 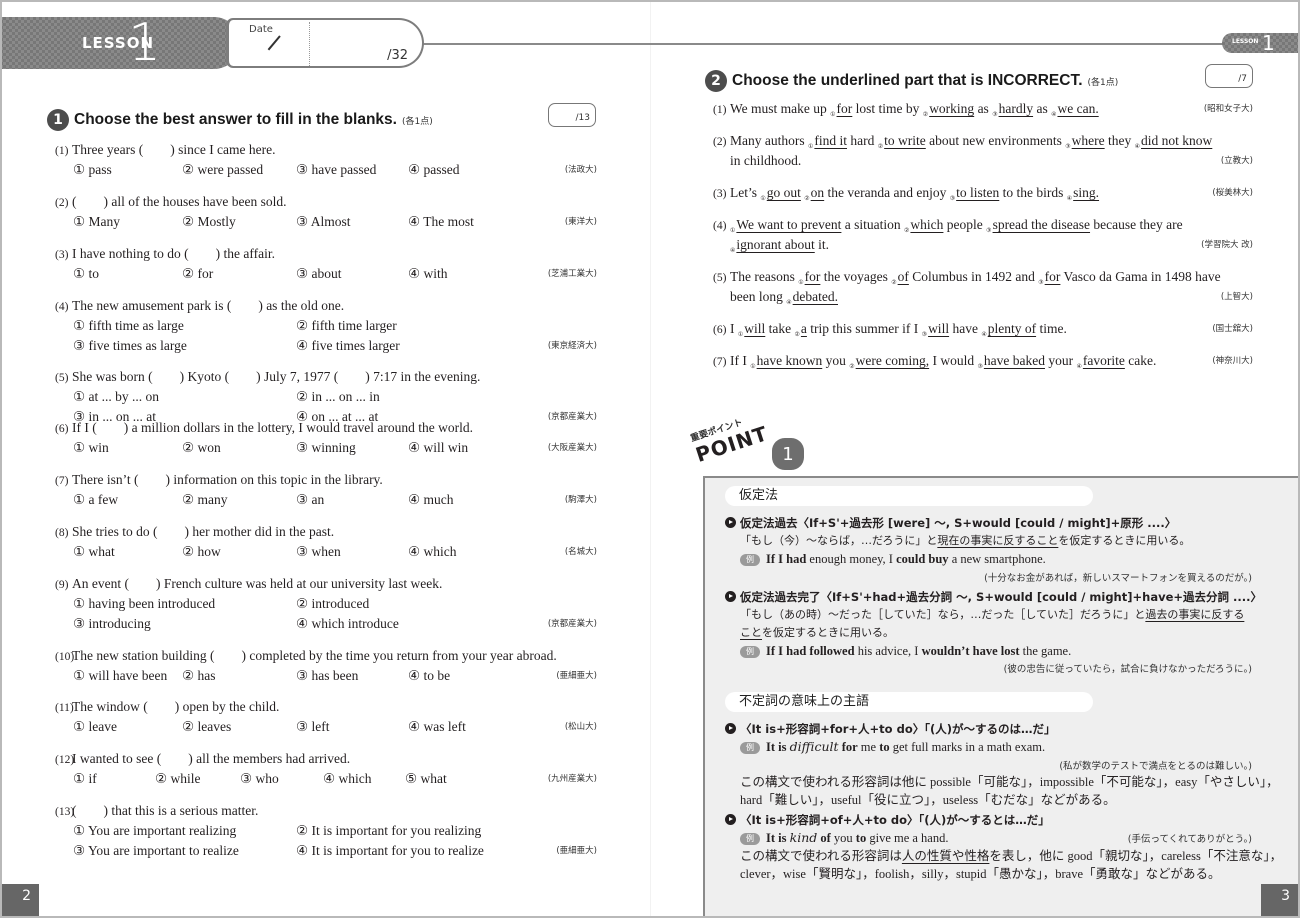 I want to click on answer-option: ③ You are important to realize, so click(x=156, y=851).